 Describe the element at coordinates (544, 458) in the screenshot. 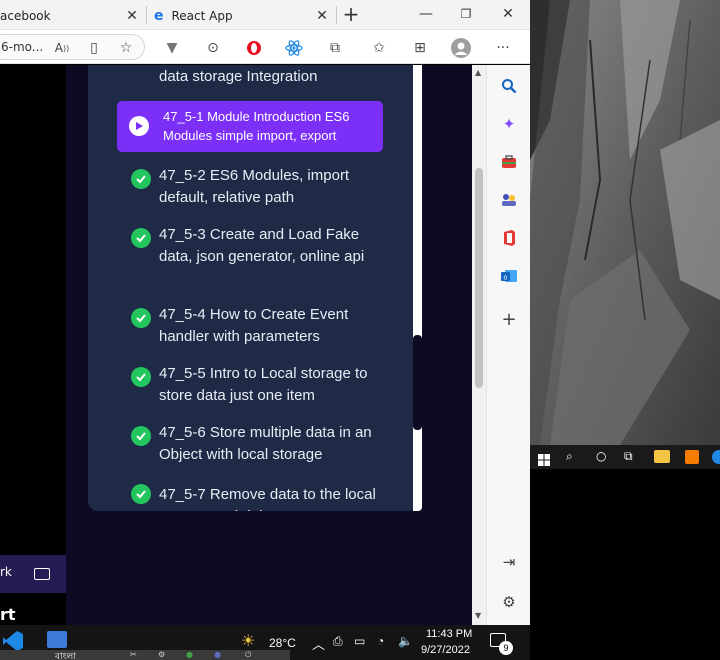

I see `windows-start-icon` at that location.